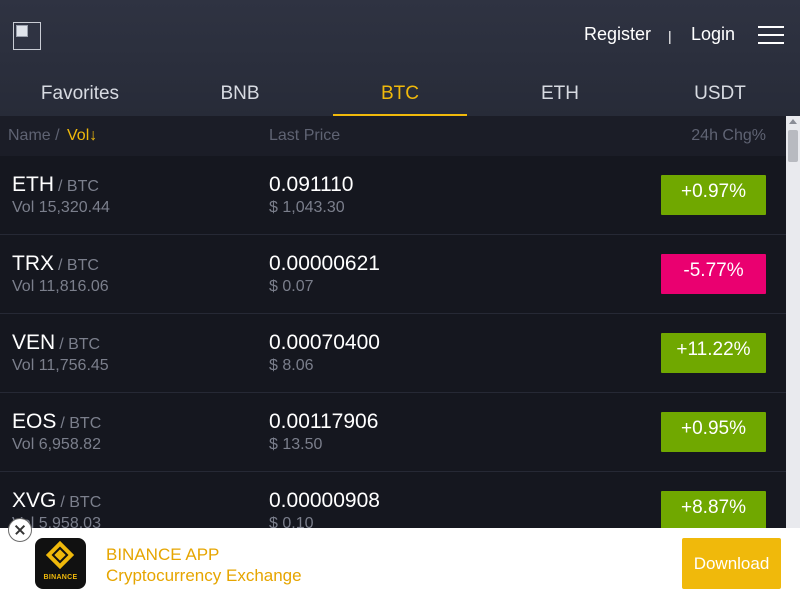 The height and width of the screenshot is (600, 800). Describe the element at coordinates (713, 353) in the screenshot. I see `change-badge: +11.22%` at that location.